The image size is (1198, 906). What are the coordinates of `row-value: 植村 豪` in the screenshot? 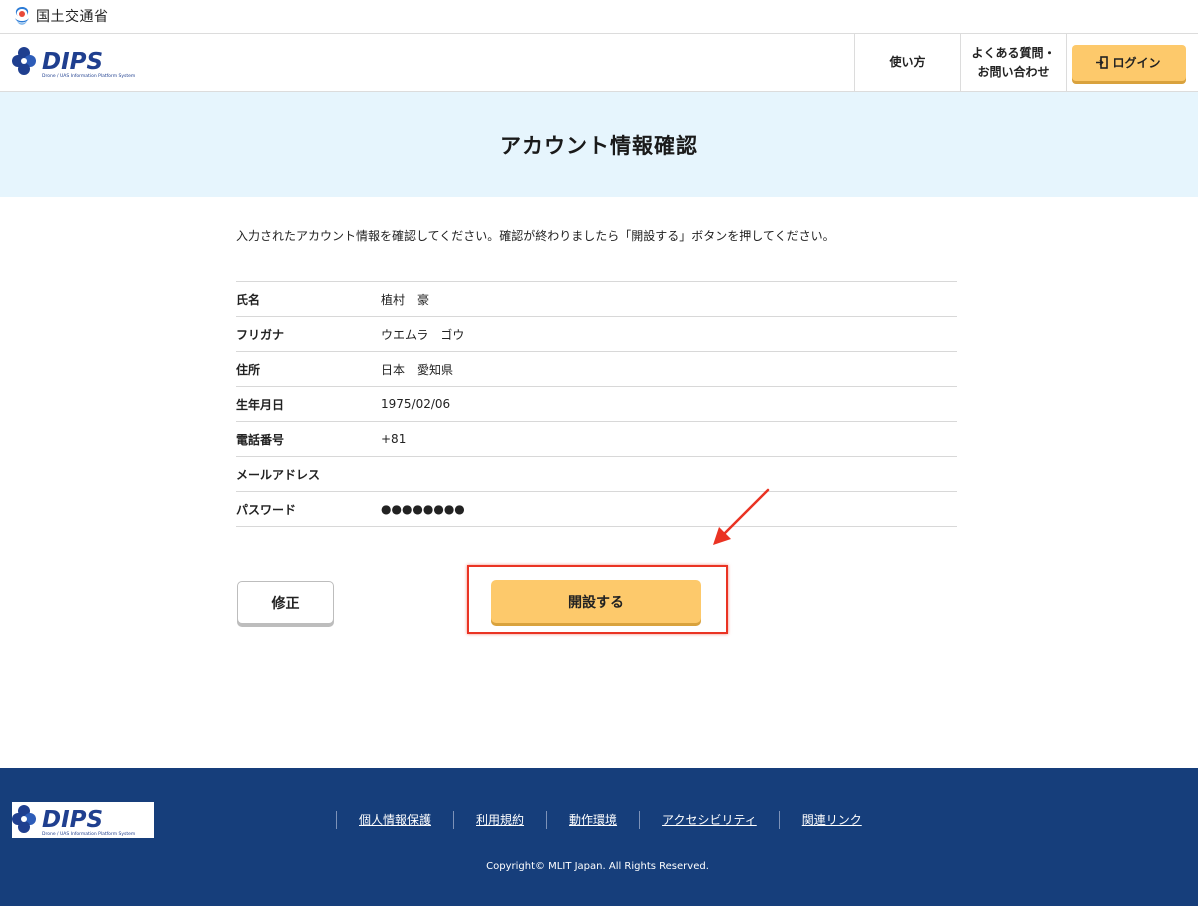 It's located at (405, 299).